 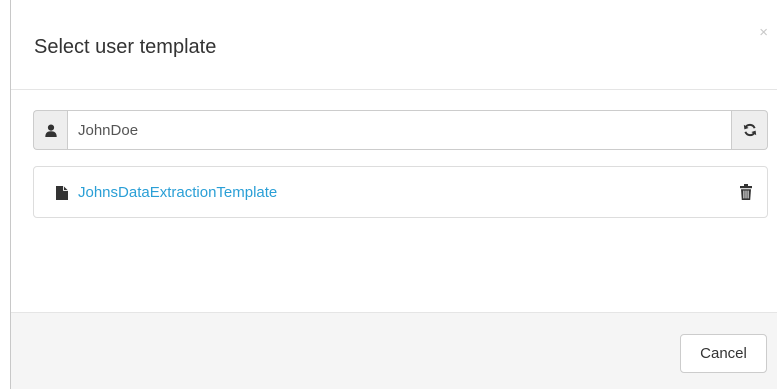 What do you see at coordinates (50, 130) in the screenshot?
I see `user-icon` at bounding box center [50, 130].